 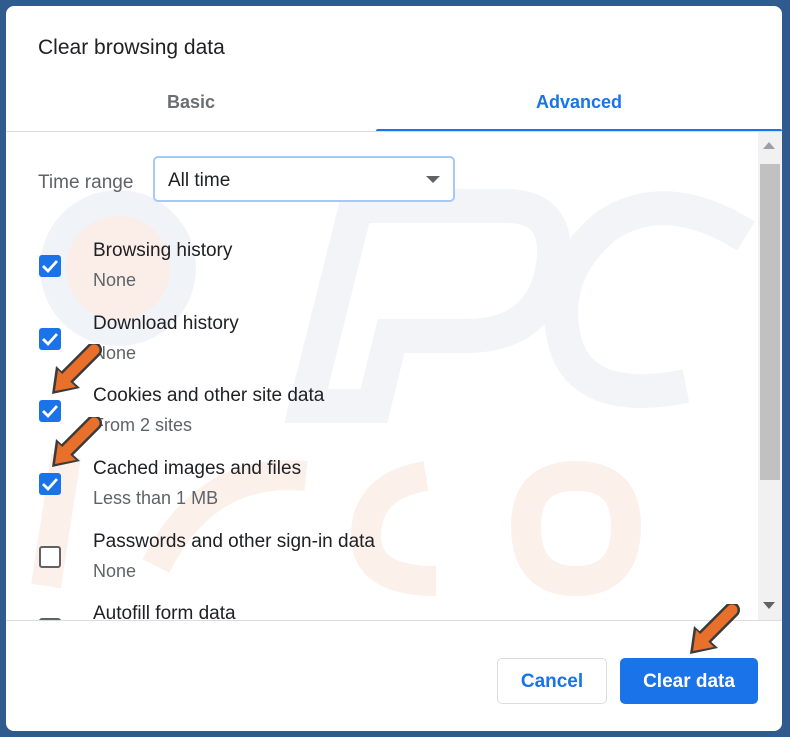 I want to click on checkbox-item-cached-images: Cached images and files Less than 1 MB, so click(x=382, y=490).